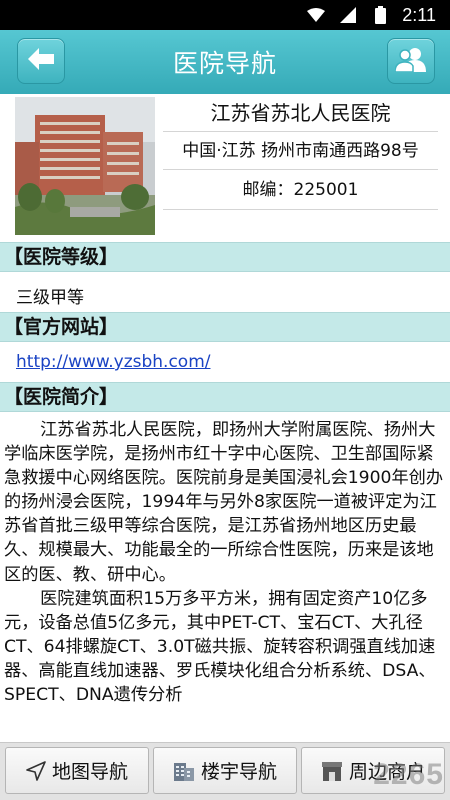 Image resolution: width=450 pixels, height=800 pixels. I want to click on hospital-level: 三级甲等, so click(50, 298).